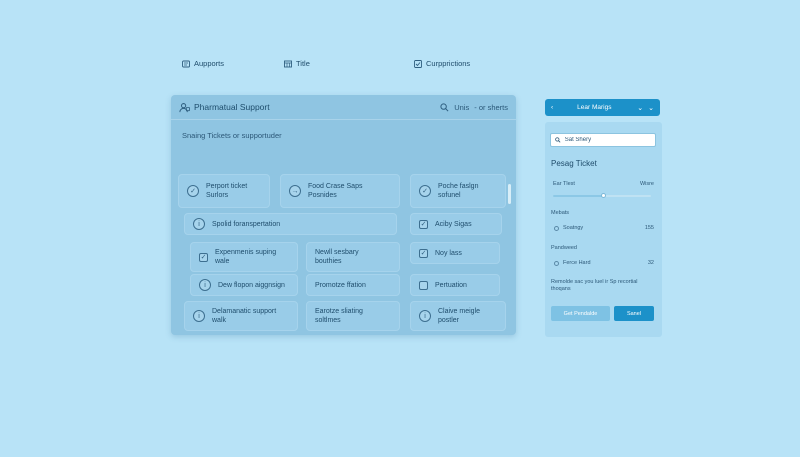 The width and height of the screenshot is (800, 457). What do you see at coordinates (448, 63) in the screenshot?
I see `column-header-label: Curpprictions` at bounding box center [448, 63].